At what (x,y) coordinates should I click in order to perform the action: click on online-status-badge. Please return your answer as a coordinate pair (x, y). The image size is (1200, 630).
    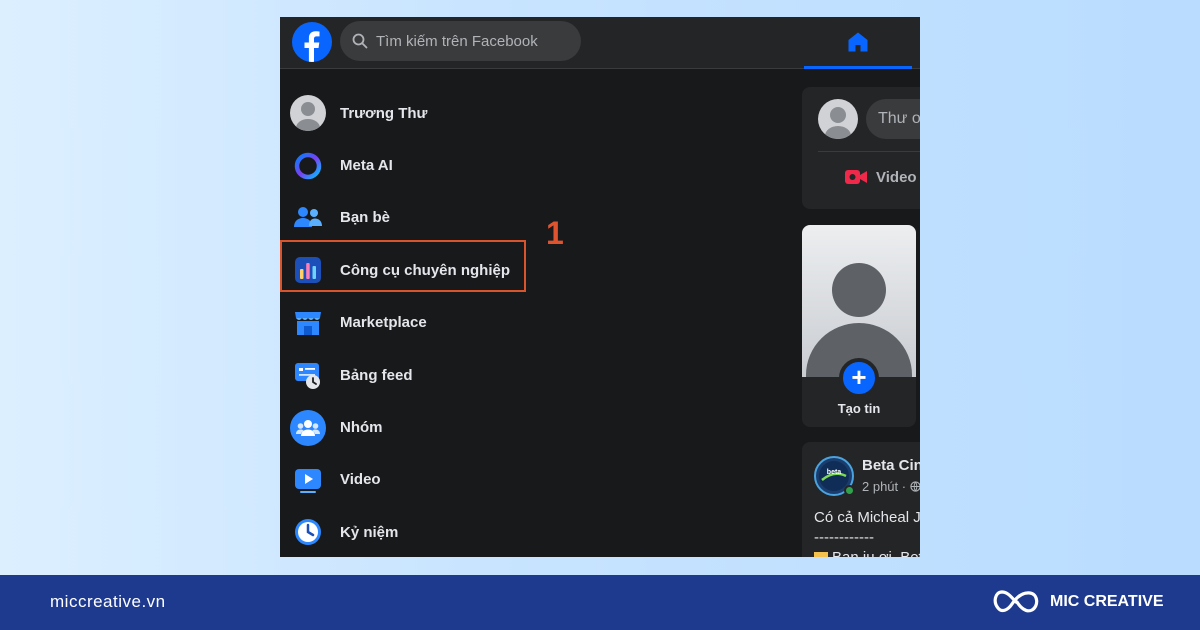
    Looking at the image, I should click on (849, 490).